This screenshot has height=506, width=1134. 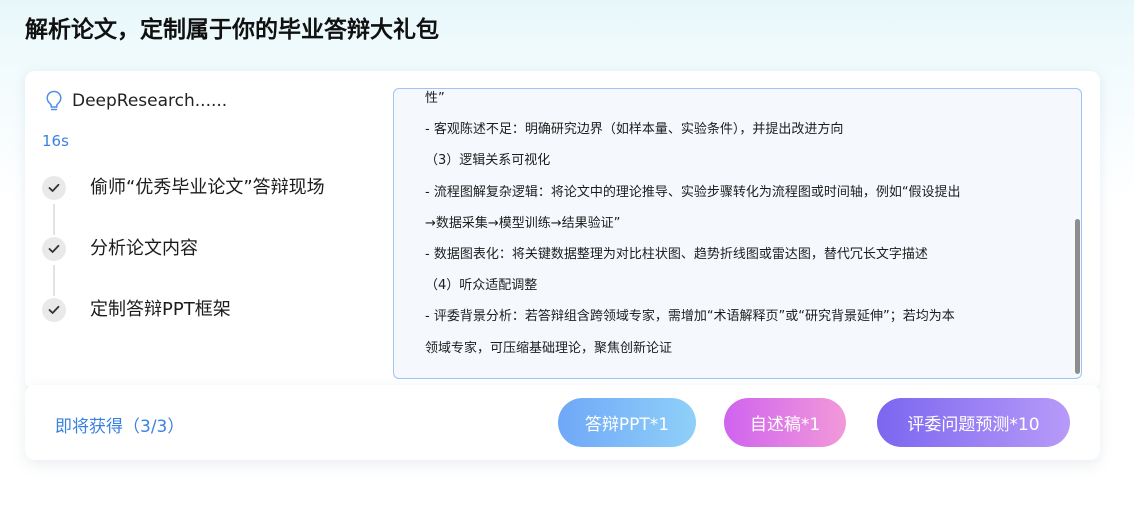 I want to click on step-list: 偷师“优秀毕业论文”答辩现场 分析论文内容 定制答辩PPT框架, so click(x=212, y=267).